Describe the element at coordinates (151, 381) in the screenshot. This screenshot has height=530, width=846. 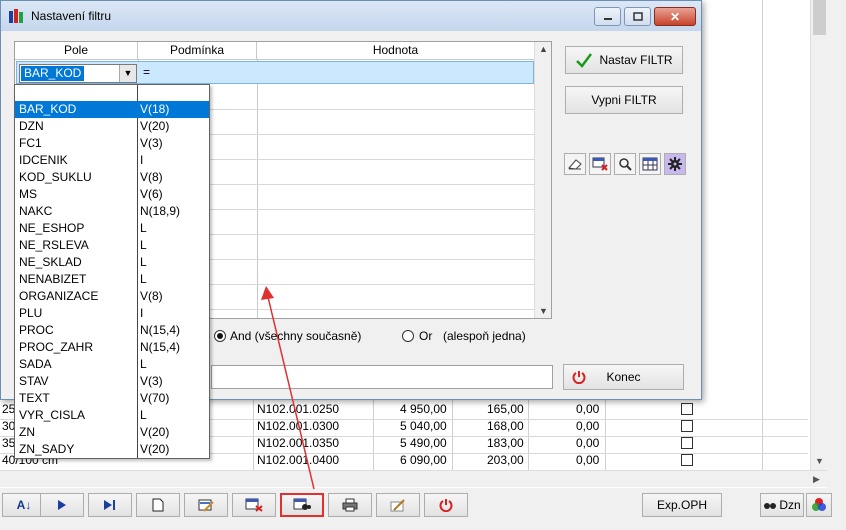
I see `dropdown-item-type: V(3)` at that location.